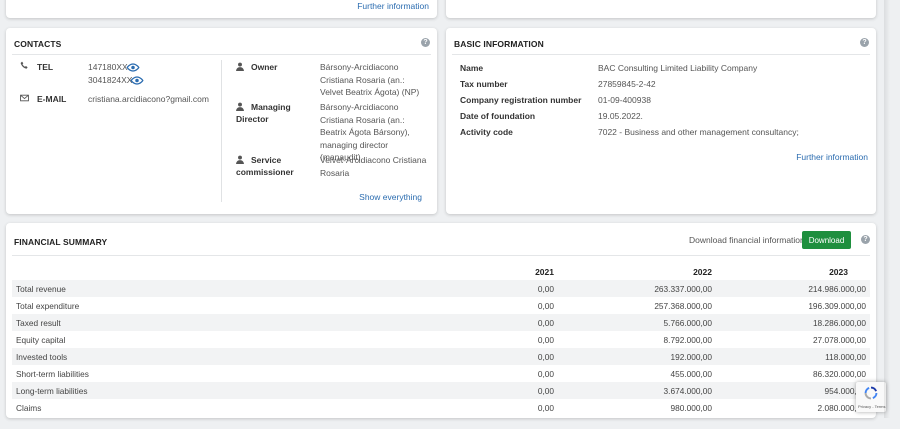 Image resolution: width=900 pixels, height=429 pixels. I want to click on value-2023: 954.000,00, so click(793, 390).